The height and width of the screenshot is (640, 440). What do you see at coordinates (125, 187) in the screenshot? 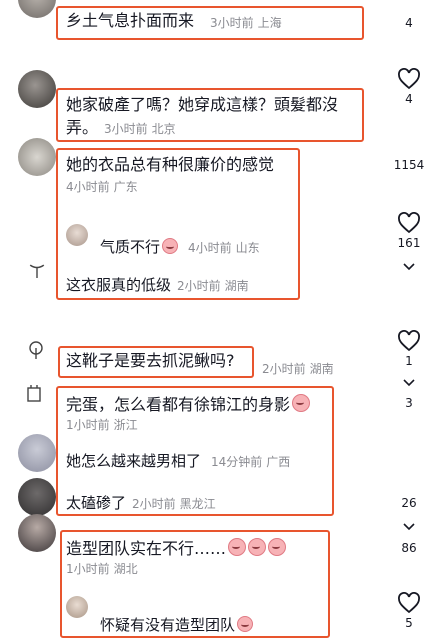
I see `comment-location: 广东` at bounding box center [125, 187].